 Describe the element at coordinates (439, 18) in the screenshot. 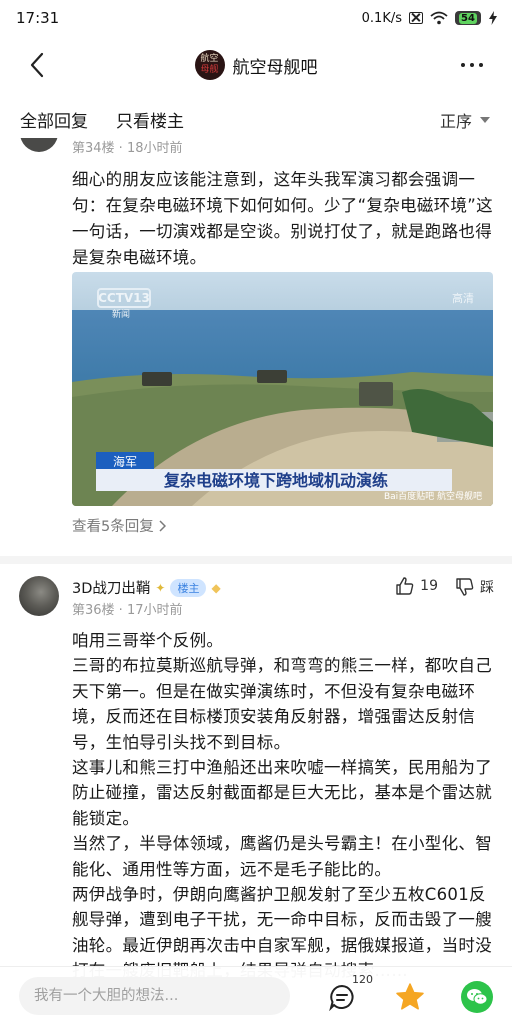

I see `wifi-icon` at that location.